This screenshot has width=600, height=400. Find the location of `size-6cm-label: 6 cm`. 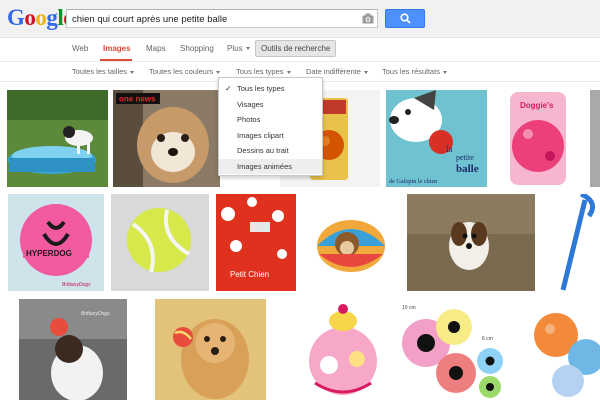

size-6cm-label: 6 cm is located at coordinates (487, 339).